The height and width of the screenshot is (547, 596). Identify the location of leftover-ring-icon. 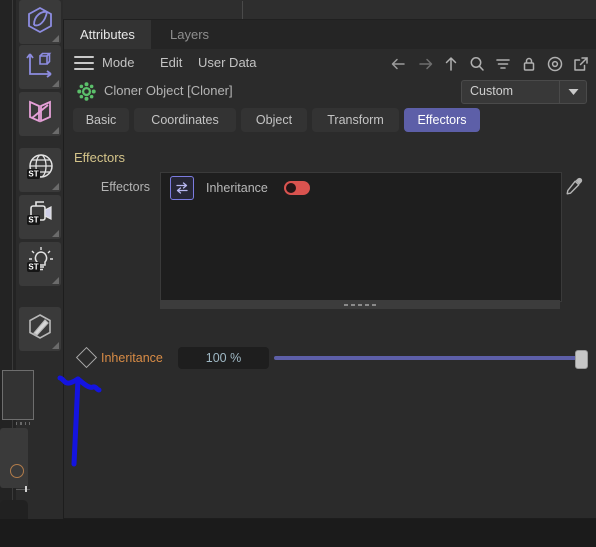
(17, 471).